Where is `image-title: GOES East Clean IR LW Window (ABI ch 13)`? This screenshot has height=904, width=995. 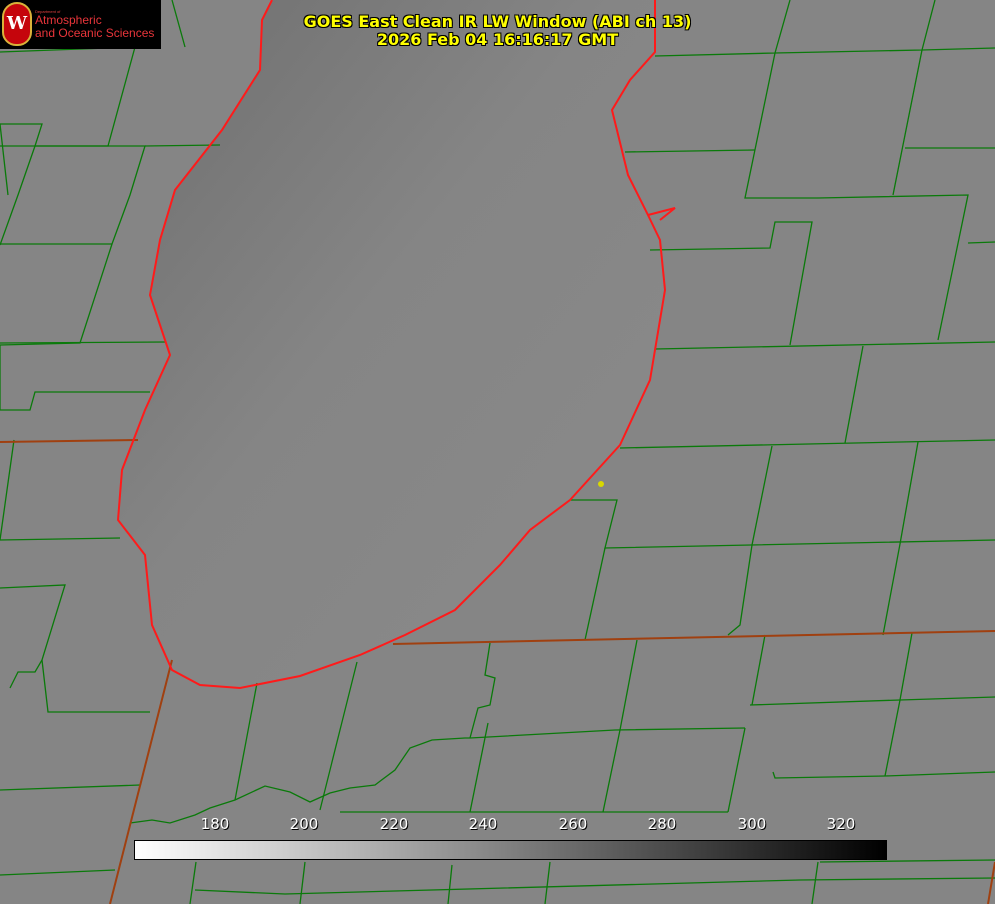
image-title: GOES East Clean IR LW Window (ABI ch 13) is located at coordinates (497, 21).